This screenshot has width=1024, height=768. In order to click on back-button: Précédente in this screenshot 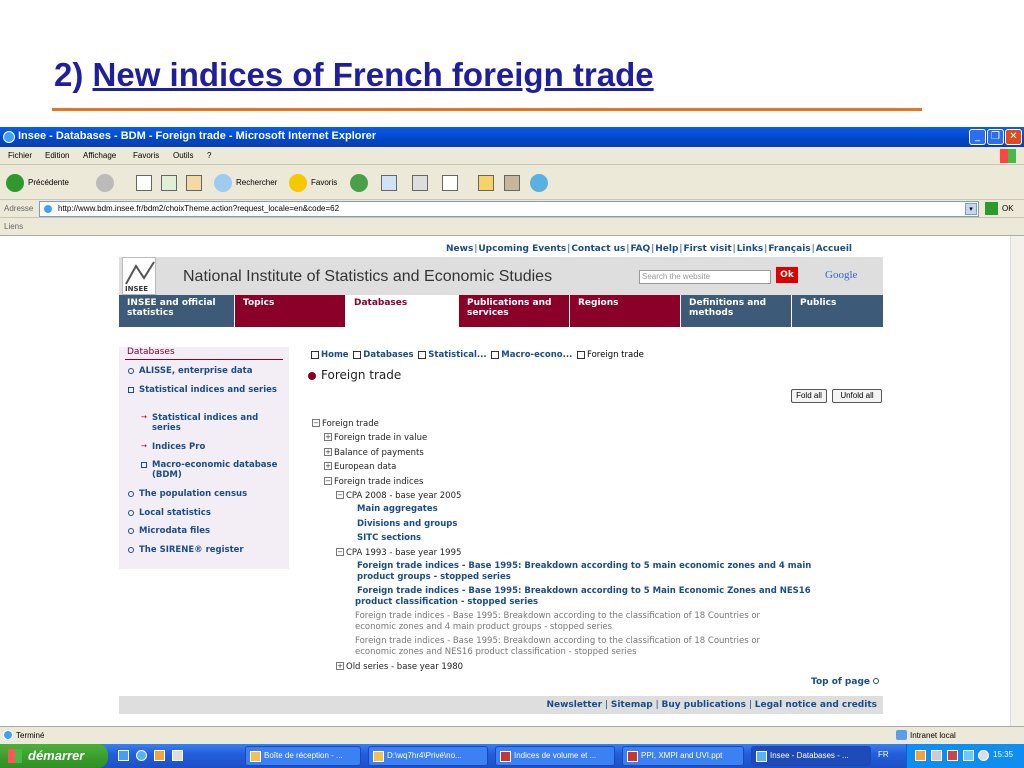, I will do `click(48, 183)`.